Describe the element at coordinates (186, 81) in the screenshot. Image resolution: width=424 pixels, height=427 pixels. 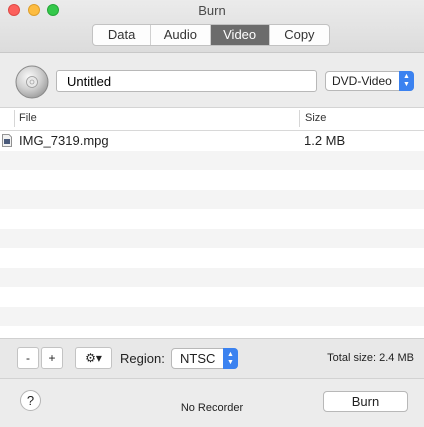
I see `disc-name-field` at that location.